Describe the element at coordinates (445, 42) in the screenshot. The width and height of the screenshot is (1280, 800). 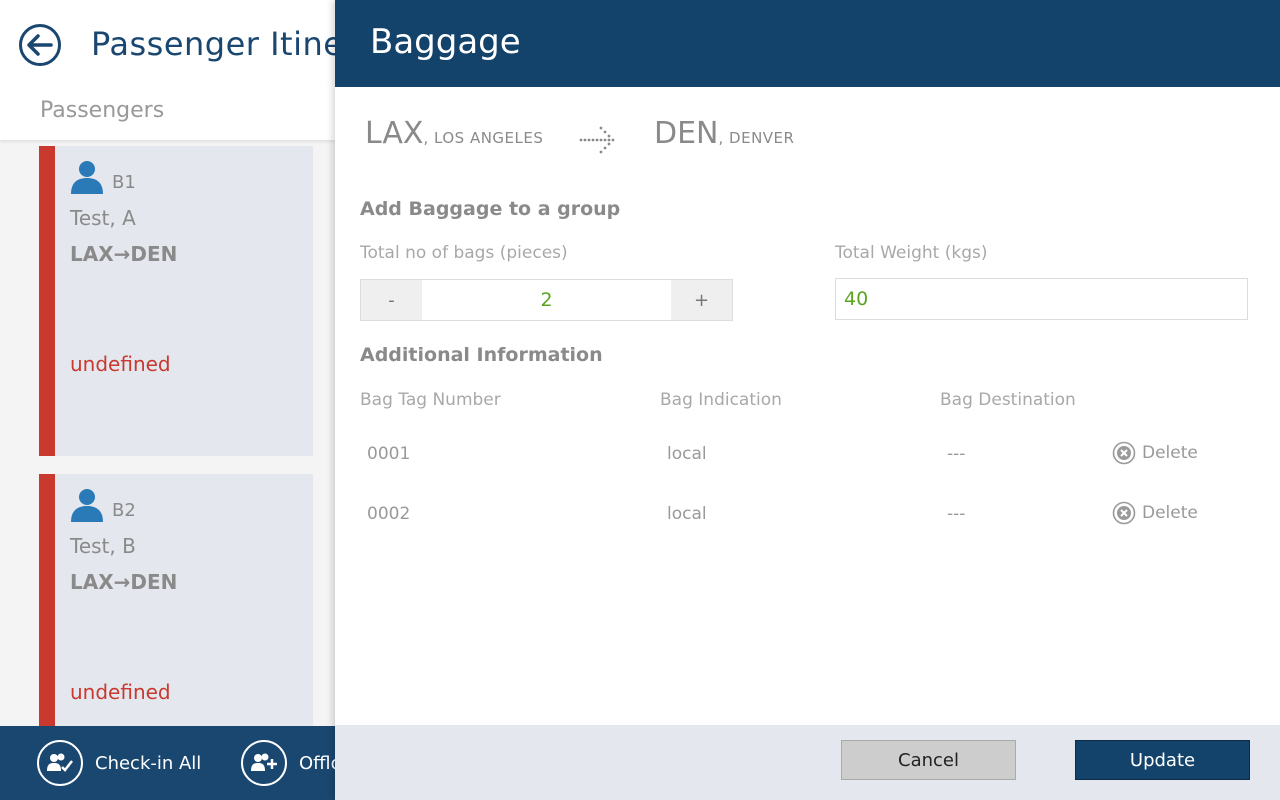
I see `panel-title: Baggage` at that location.